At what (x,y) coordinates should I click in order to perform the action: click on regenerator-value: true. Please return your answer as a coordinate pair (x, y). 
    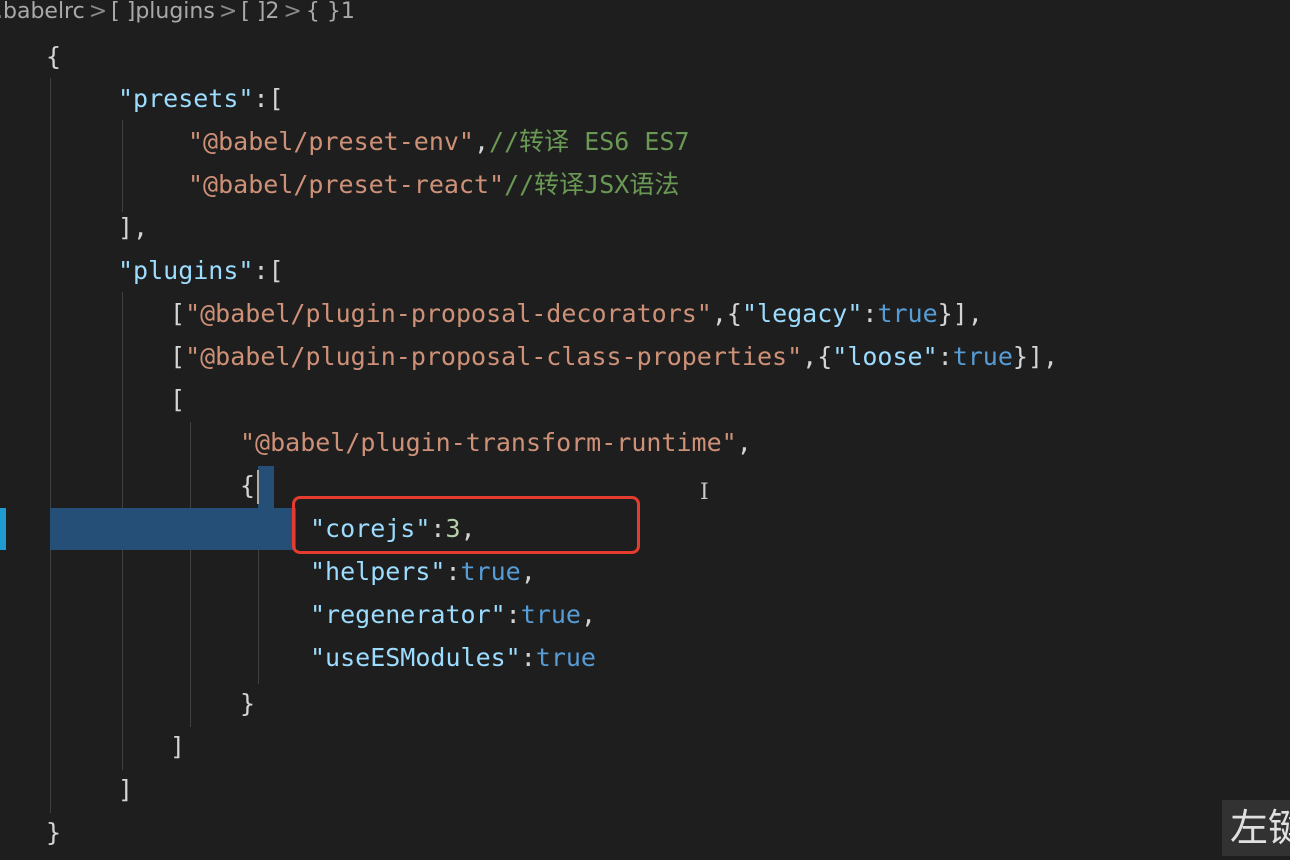
    Looking at the image, I should click on (550, 614).